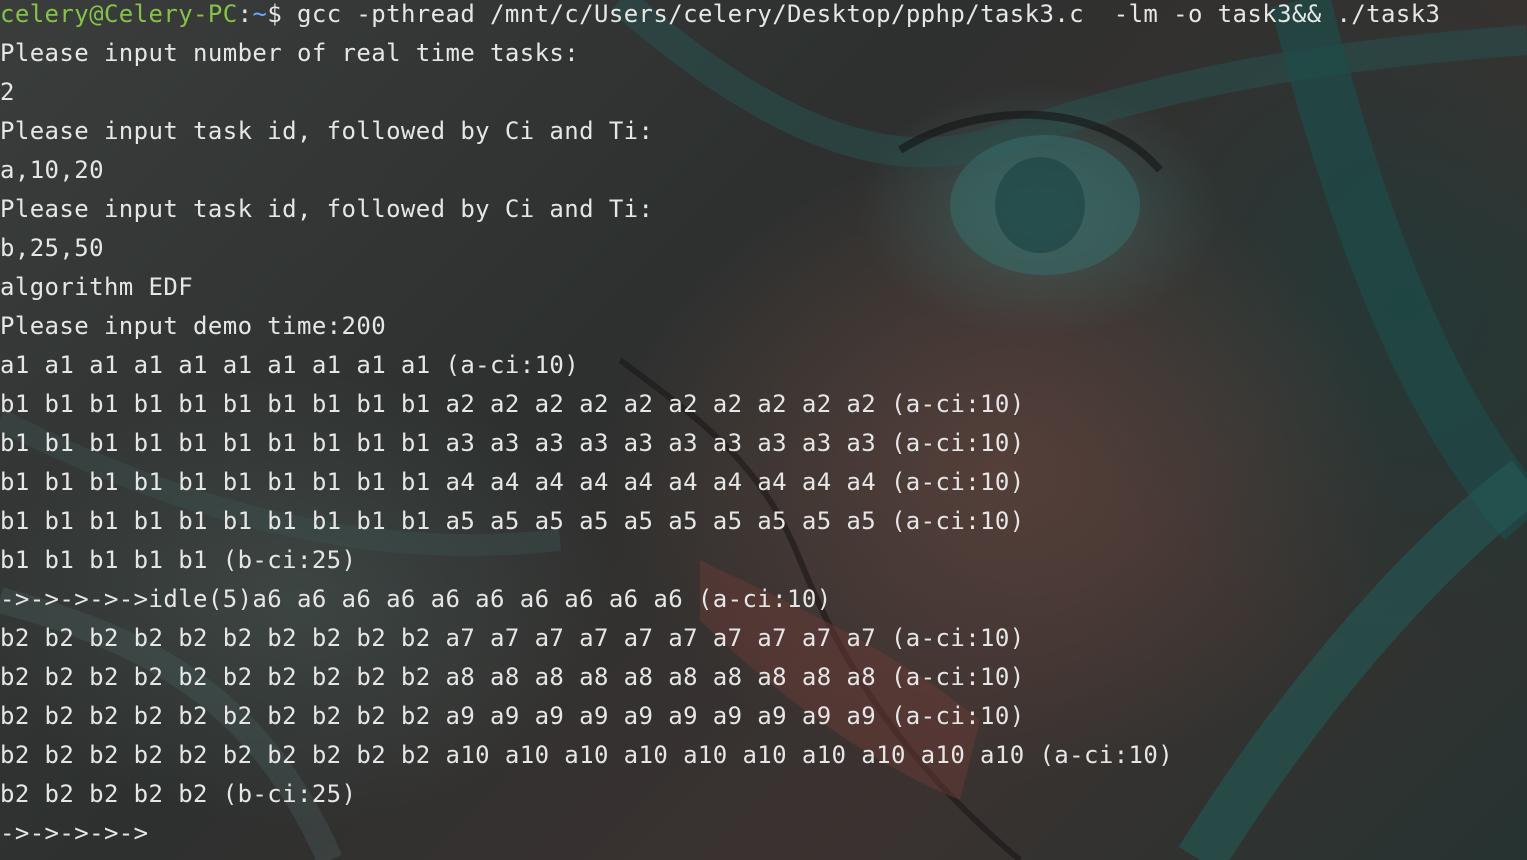 The height and width of the screenshot is (860, 1527). What do you see at coordinates (52, 248) in the screenshot?
I see `output-line: b,25,50` at bounding box center [52, 248].